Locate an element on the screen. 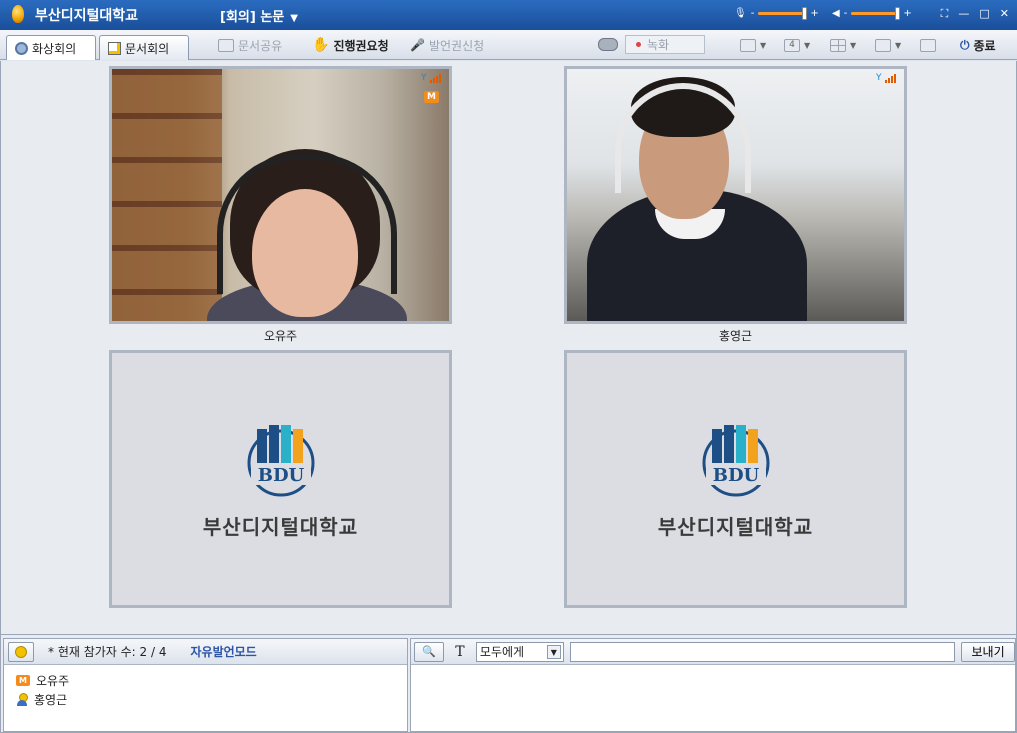 The width and height of the screenshot is (1017, 733). mic-volume-knob is located at coordinates (805, 13).